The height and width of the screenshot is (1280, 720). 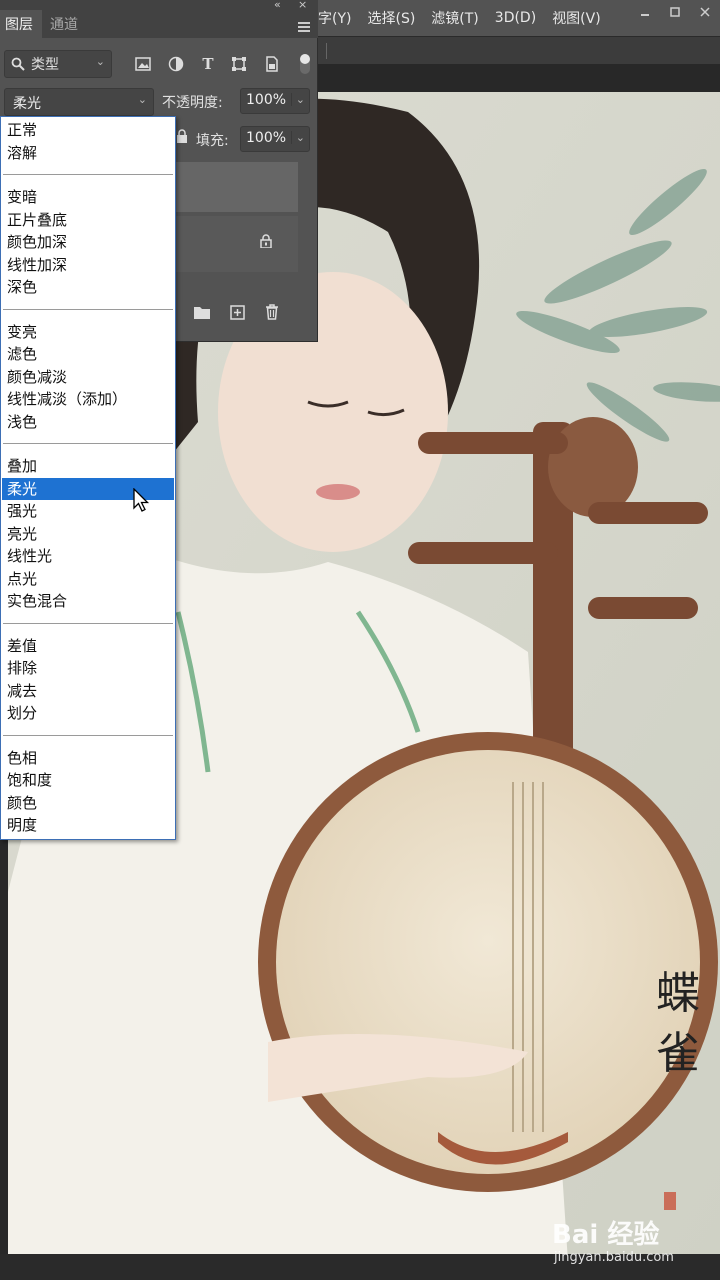 What do you see at coordinates (27, 104) in the screenshot?
I see `blend-mode-value: 柔光` at bounding box center [27, 104].